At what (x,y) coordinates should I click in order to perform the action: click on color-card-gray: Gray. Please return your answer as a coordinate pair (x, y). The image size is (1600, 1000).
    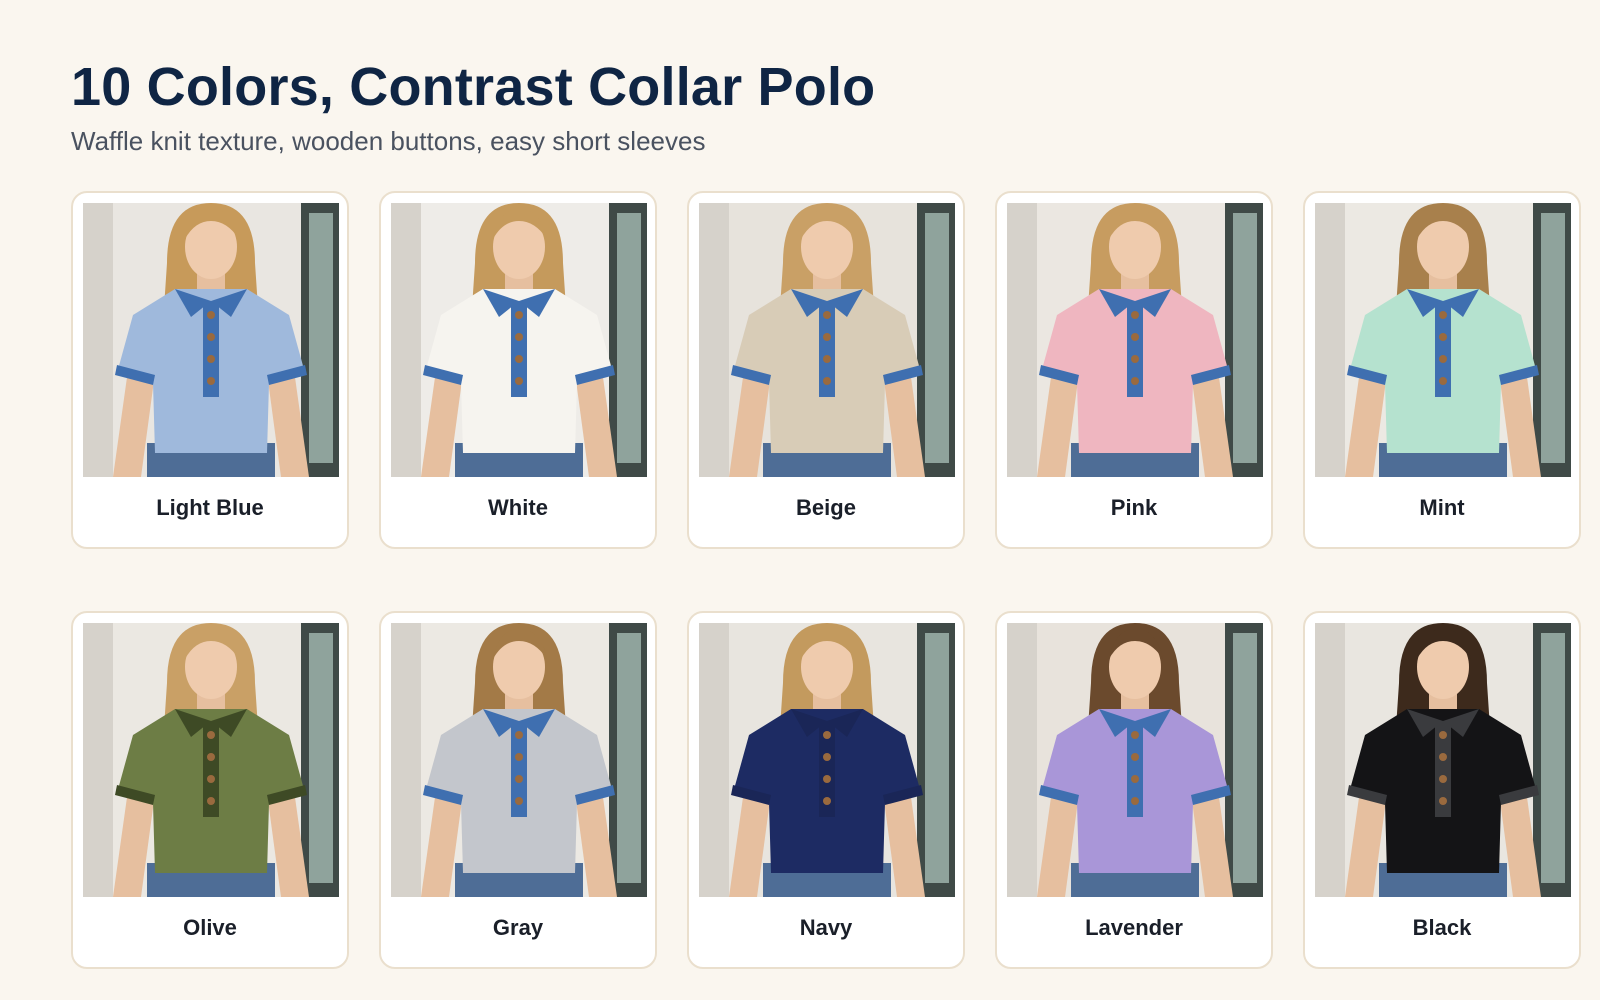
    Looking at the image, I should click on (518, 790).